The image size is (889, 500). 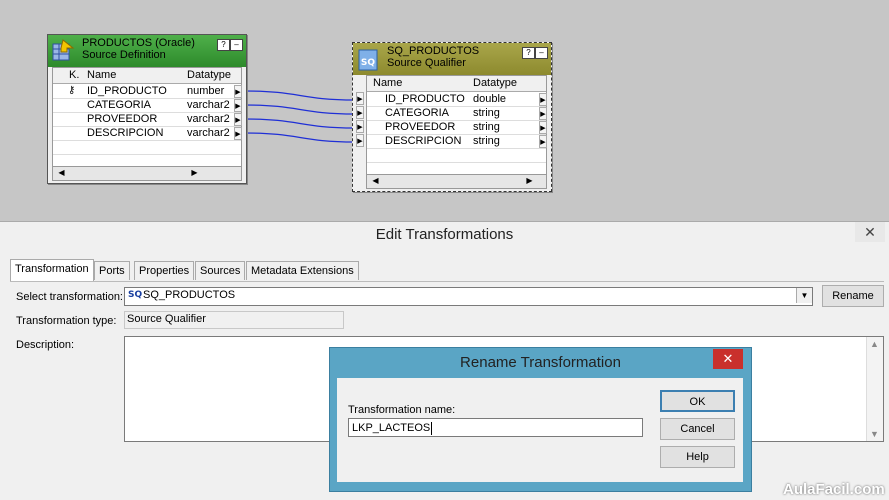 I want to click on ok-button: OK, so click(x=697, y=401).